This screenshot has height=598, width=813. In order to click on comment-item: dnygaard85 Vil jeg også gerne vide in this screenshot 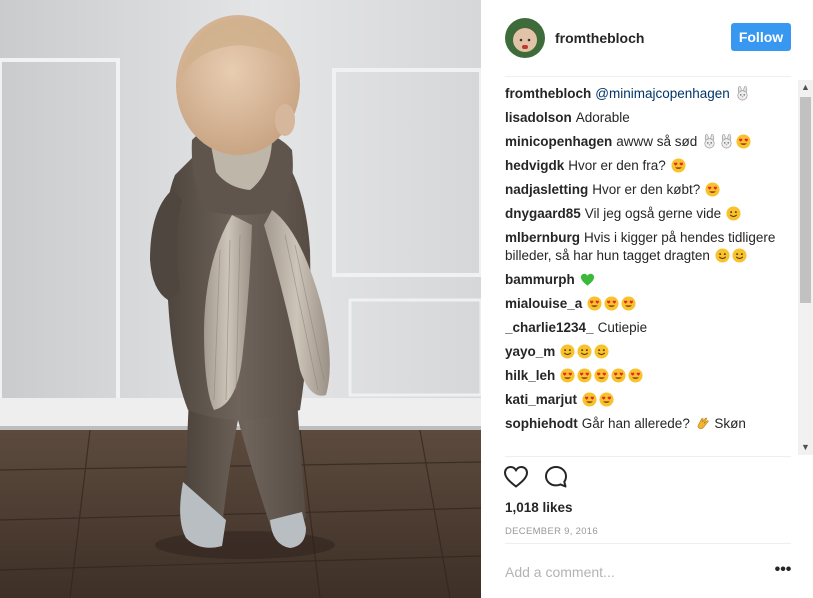, I will do `click(649, 214)`.